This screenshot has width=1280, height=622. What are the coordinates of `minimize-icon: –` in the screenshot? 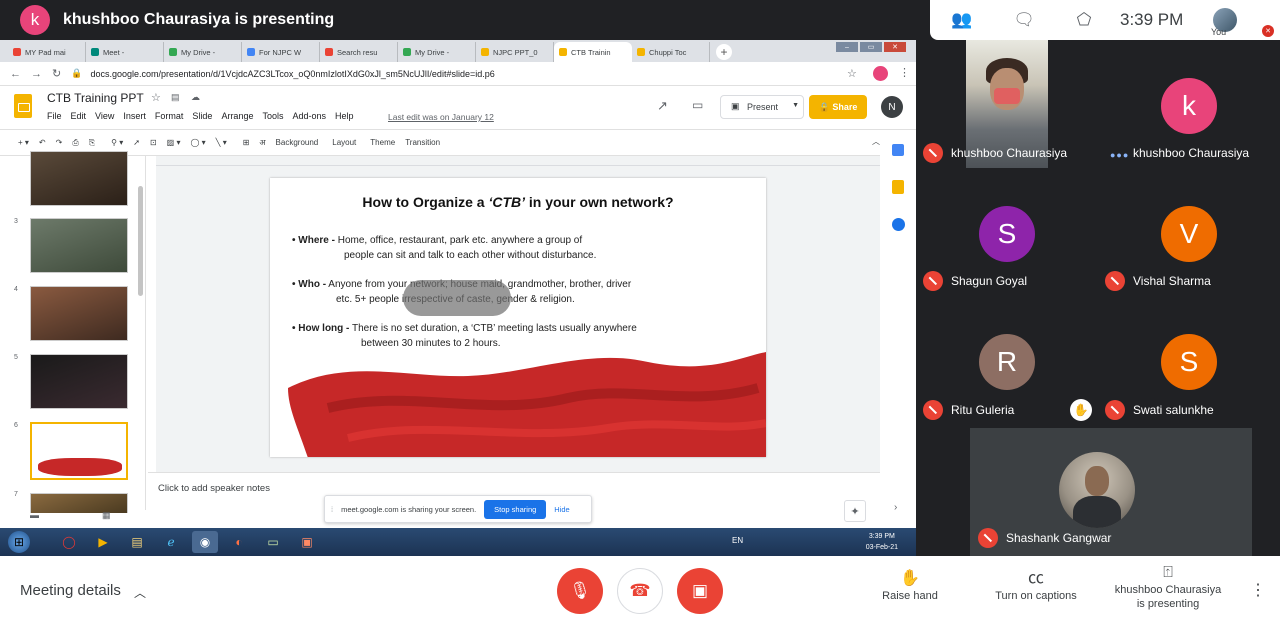 It's located at (847, 47).